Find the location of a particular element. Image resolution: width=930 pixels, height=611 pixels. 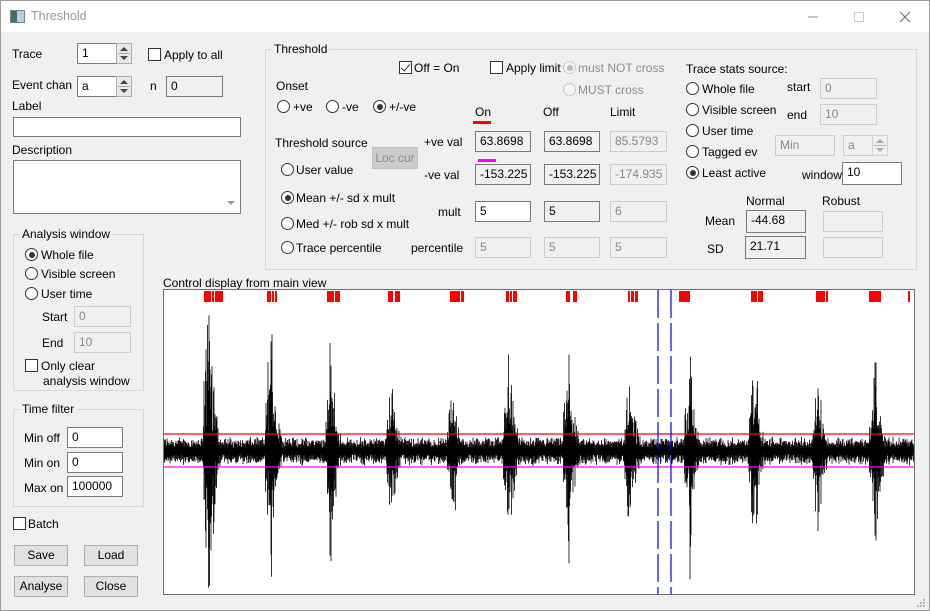

close-icon is located at coordinates (905, 16).